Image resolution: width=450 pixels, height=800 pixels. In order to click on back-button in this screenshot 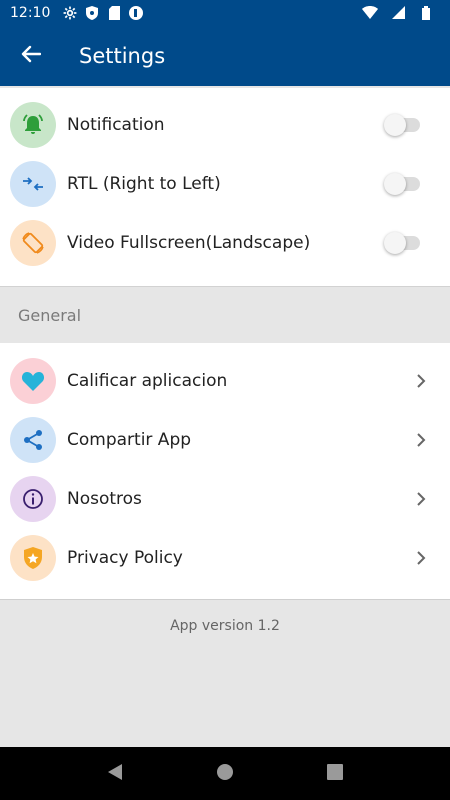, I will do `click(31, 55)`.